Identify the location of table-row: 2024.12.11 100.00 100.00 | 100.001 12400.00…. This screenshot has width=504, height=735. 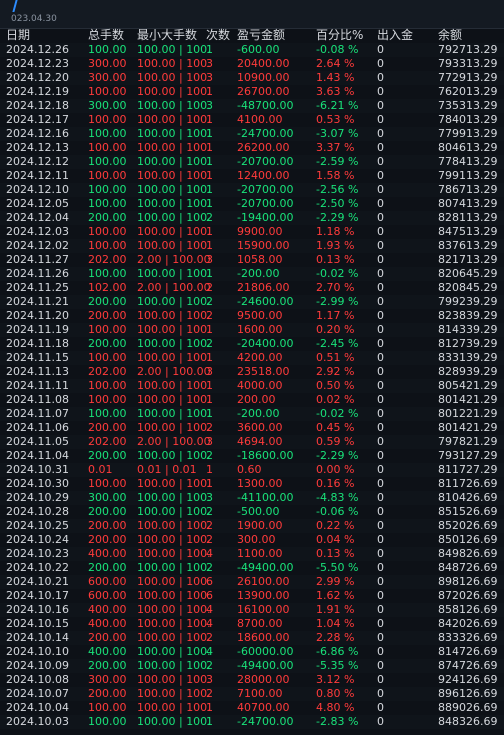
(252, 176).